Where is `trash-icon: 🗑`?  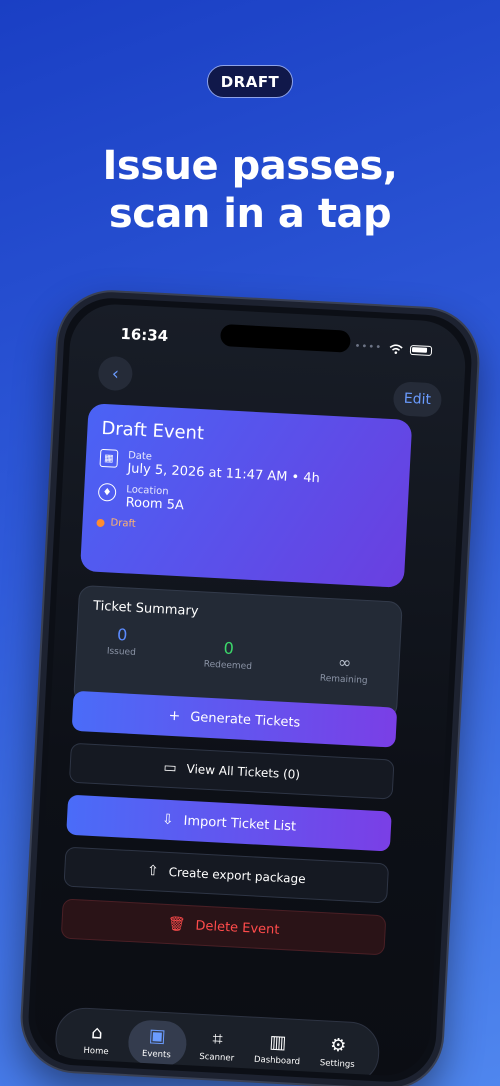 trash-icon: 🗑 is located at coordinates (176, 924).